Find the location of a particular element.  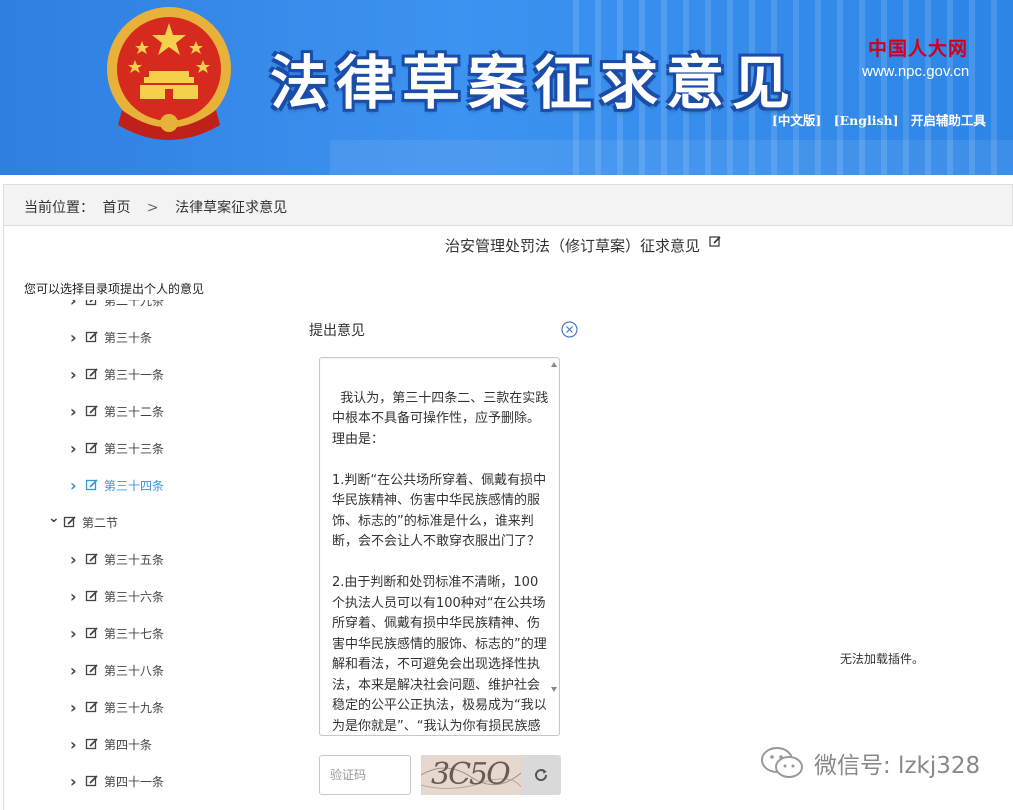

accessibility-tools-link: 开启辅助工具 is located at coordinates (948, 120).